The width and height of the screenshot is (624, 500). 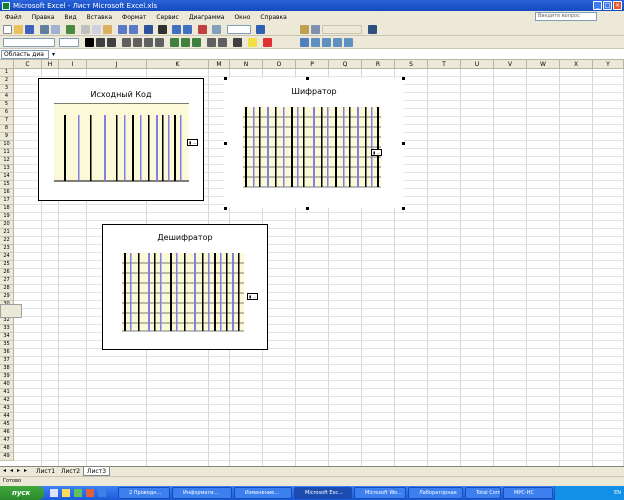 I want to click on column-header: W, so click(x=543, y=64).